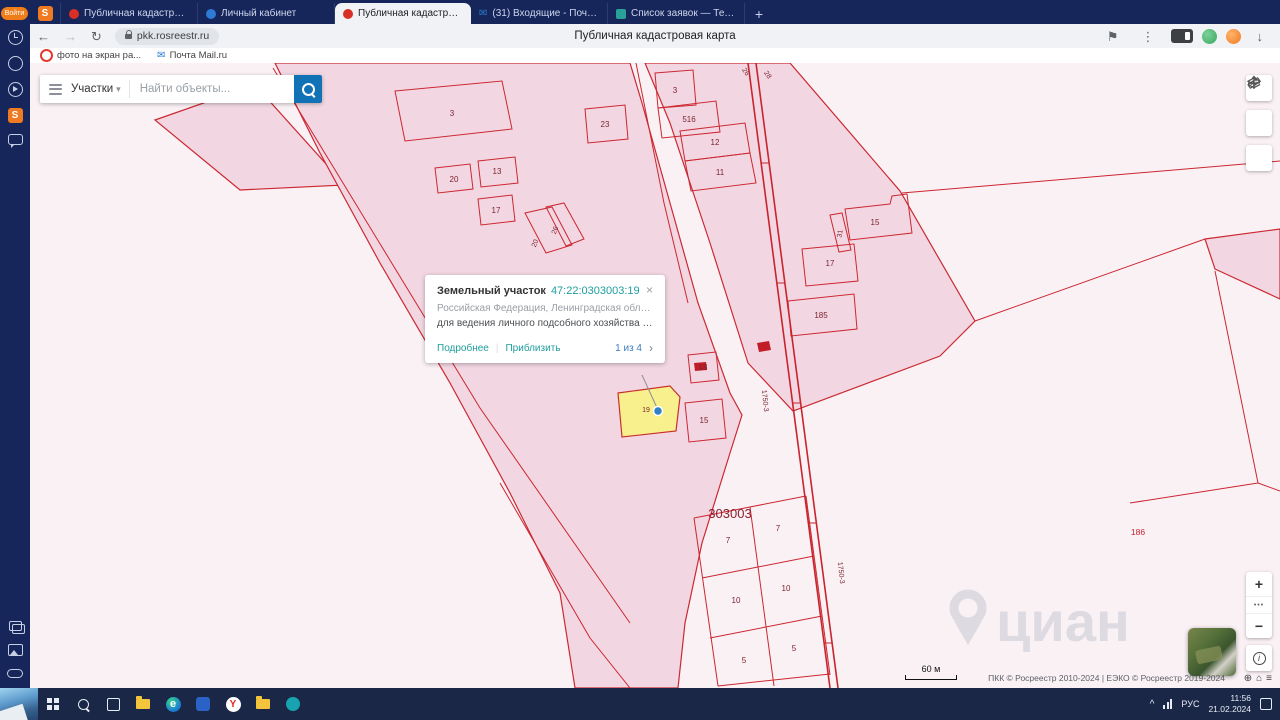 The height and width of the screenshot is (720, 1280). Describe the element at coordinates (15, 63) in the screenshot. I see `record-icon` at that location.